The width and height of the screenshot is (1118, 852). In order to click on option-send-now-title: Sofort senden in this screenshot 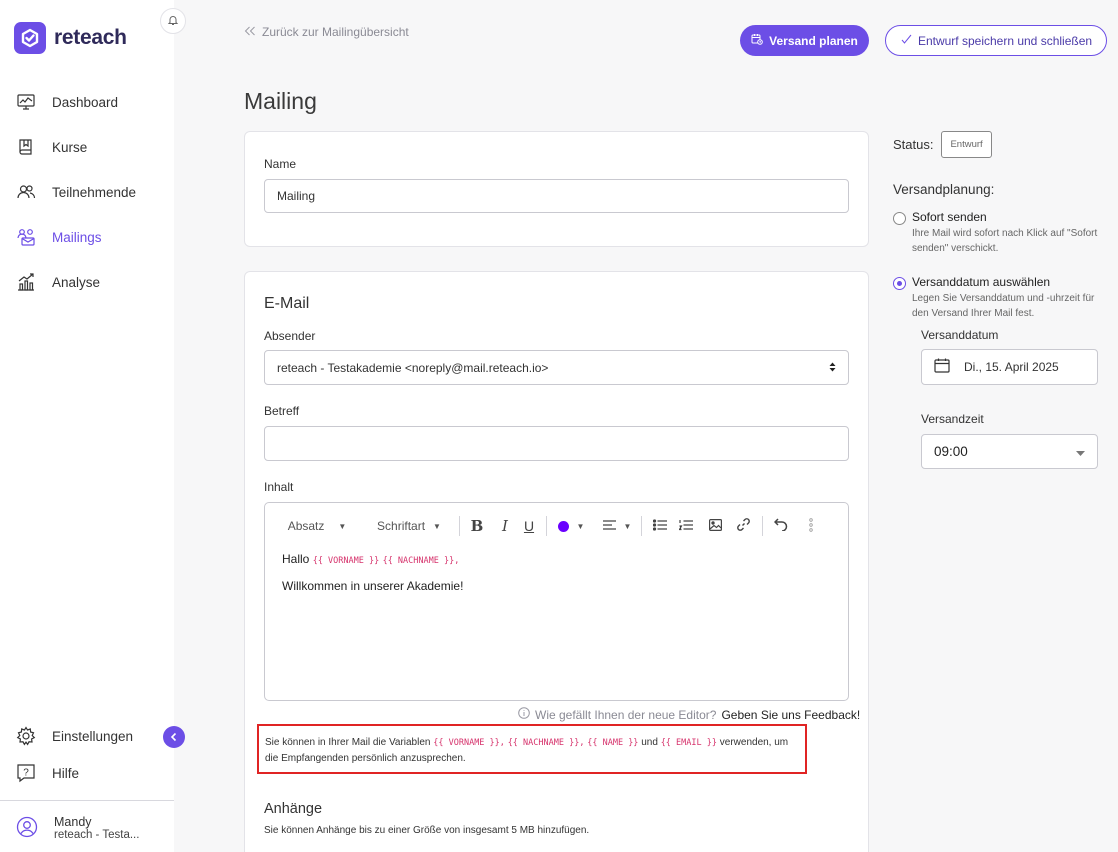, I will do `click(949, 217)`.